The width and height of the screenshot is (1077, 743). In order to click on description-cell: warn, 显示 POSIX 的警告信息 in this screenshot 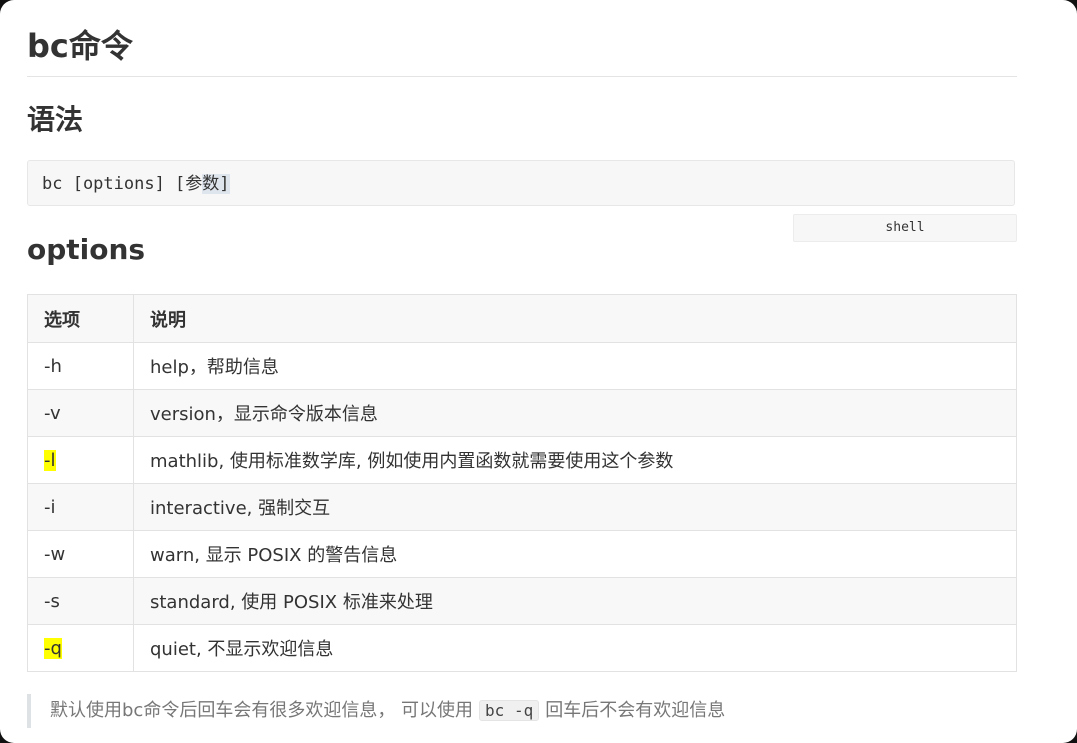, I will do `click(575, 554)`.